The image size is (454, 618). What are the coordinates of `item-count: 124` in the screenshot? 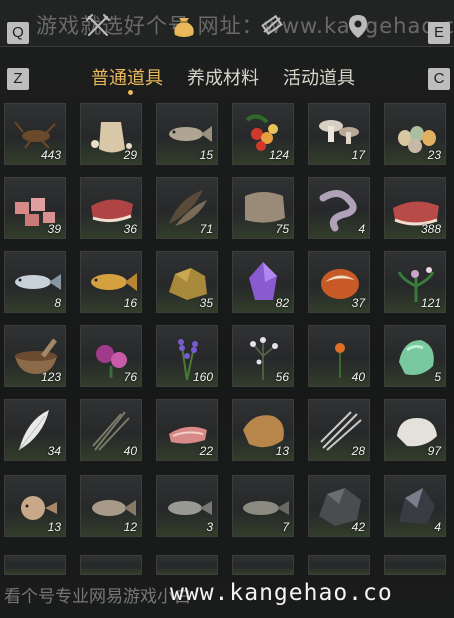 It's located at (278, 155).